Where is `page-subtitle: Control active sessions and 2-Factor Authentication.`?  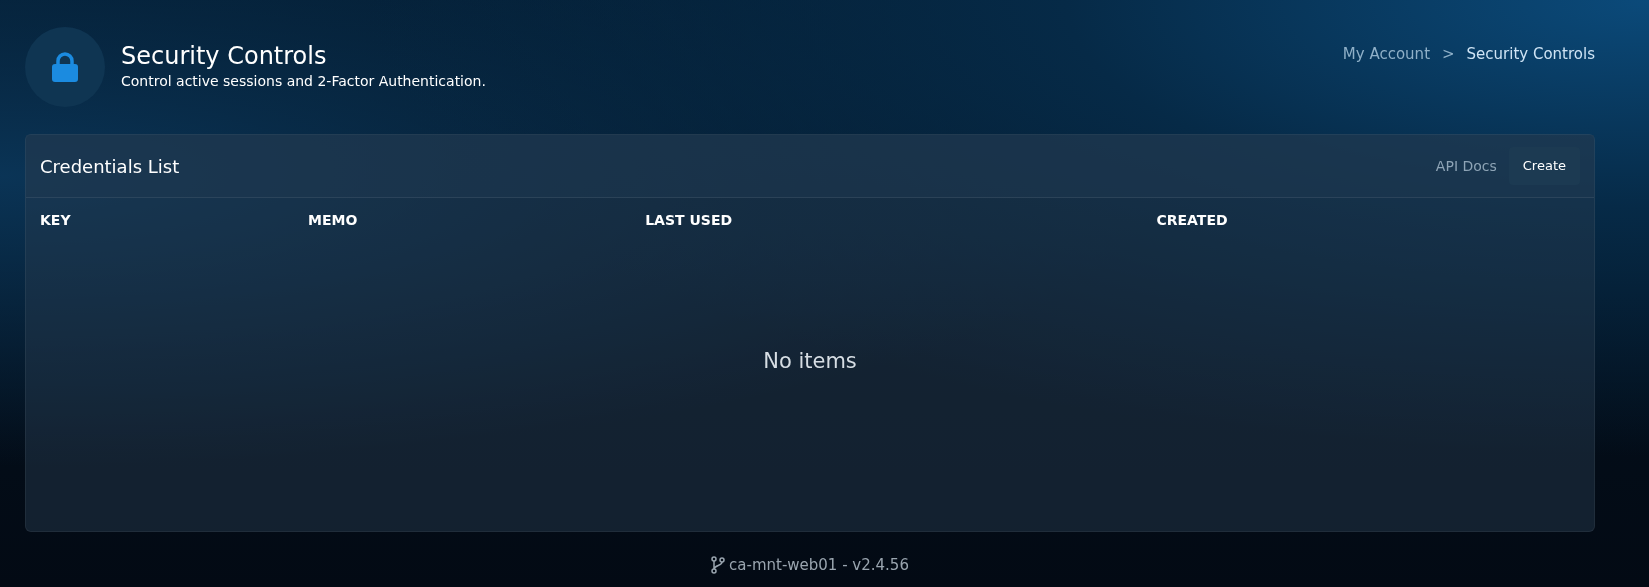 page-subtitle: Control active sessions and 2-Factor Authentication. is located at coordinates (303, 81).